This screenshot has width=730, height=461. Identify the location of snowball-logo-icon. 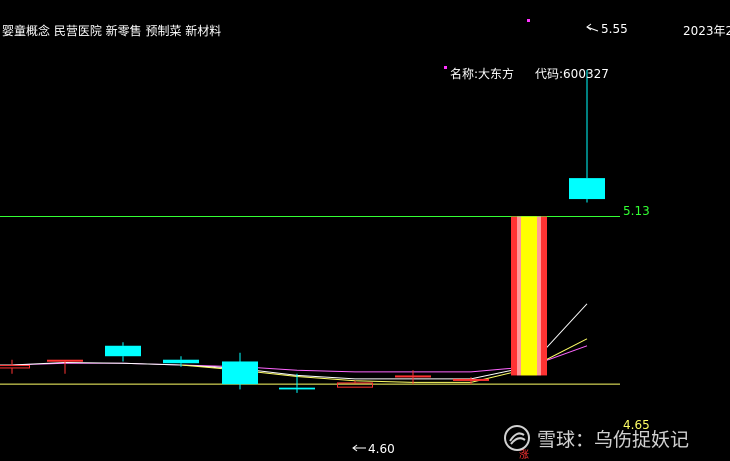
(517, 438).